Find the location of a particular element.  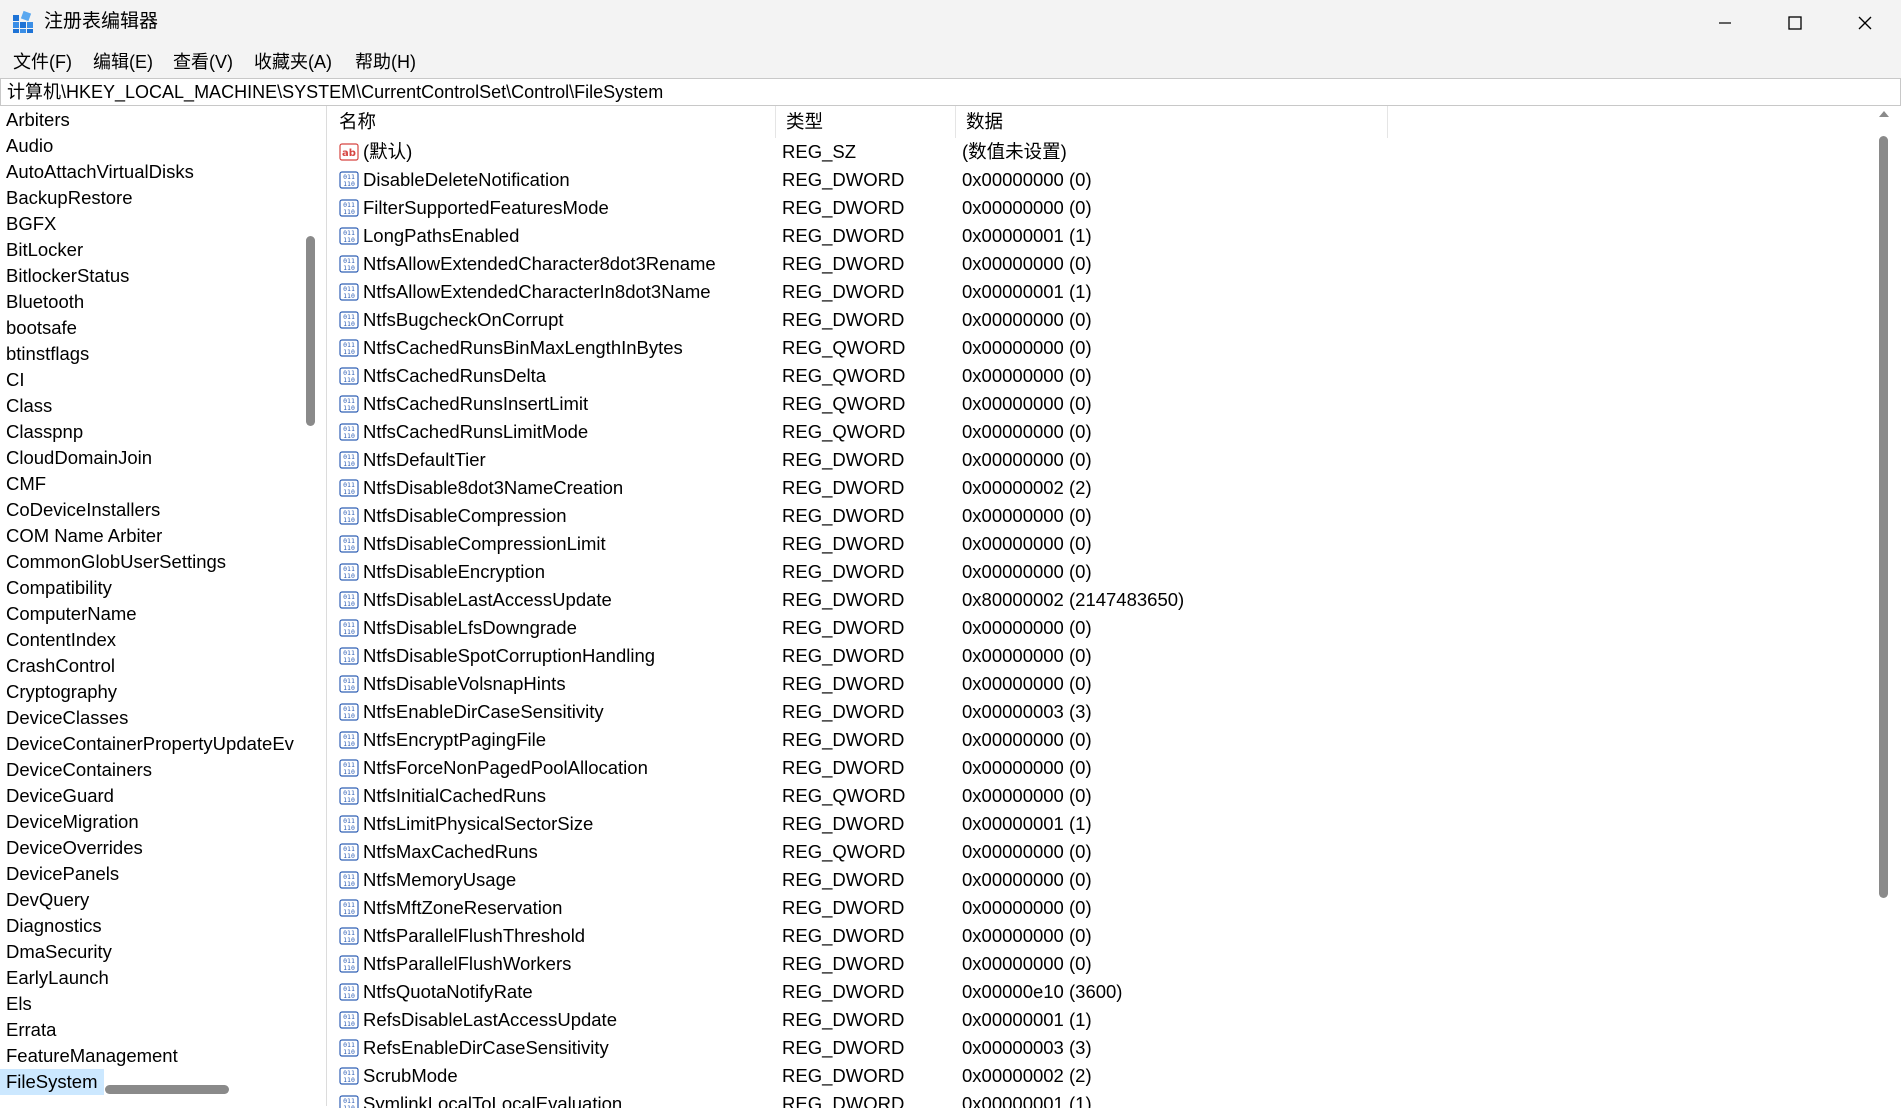

minimize-button is located at coordinates (1725, 23).